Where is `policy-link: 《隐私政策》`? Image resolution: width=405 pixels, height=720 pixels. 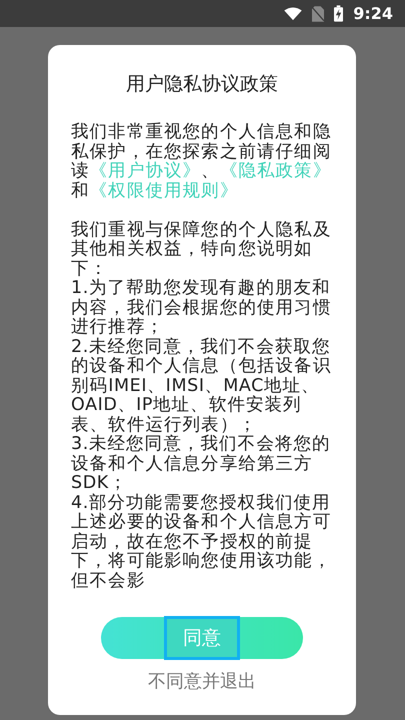 policy-link: 《隐私政策》 is located at coordinates (276, 171).